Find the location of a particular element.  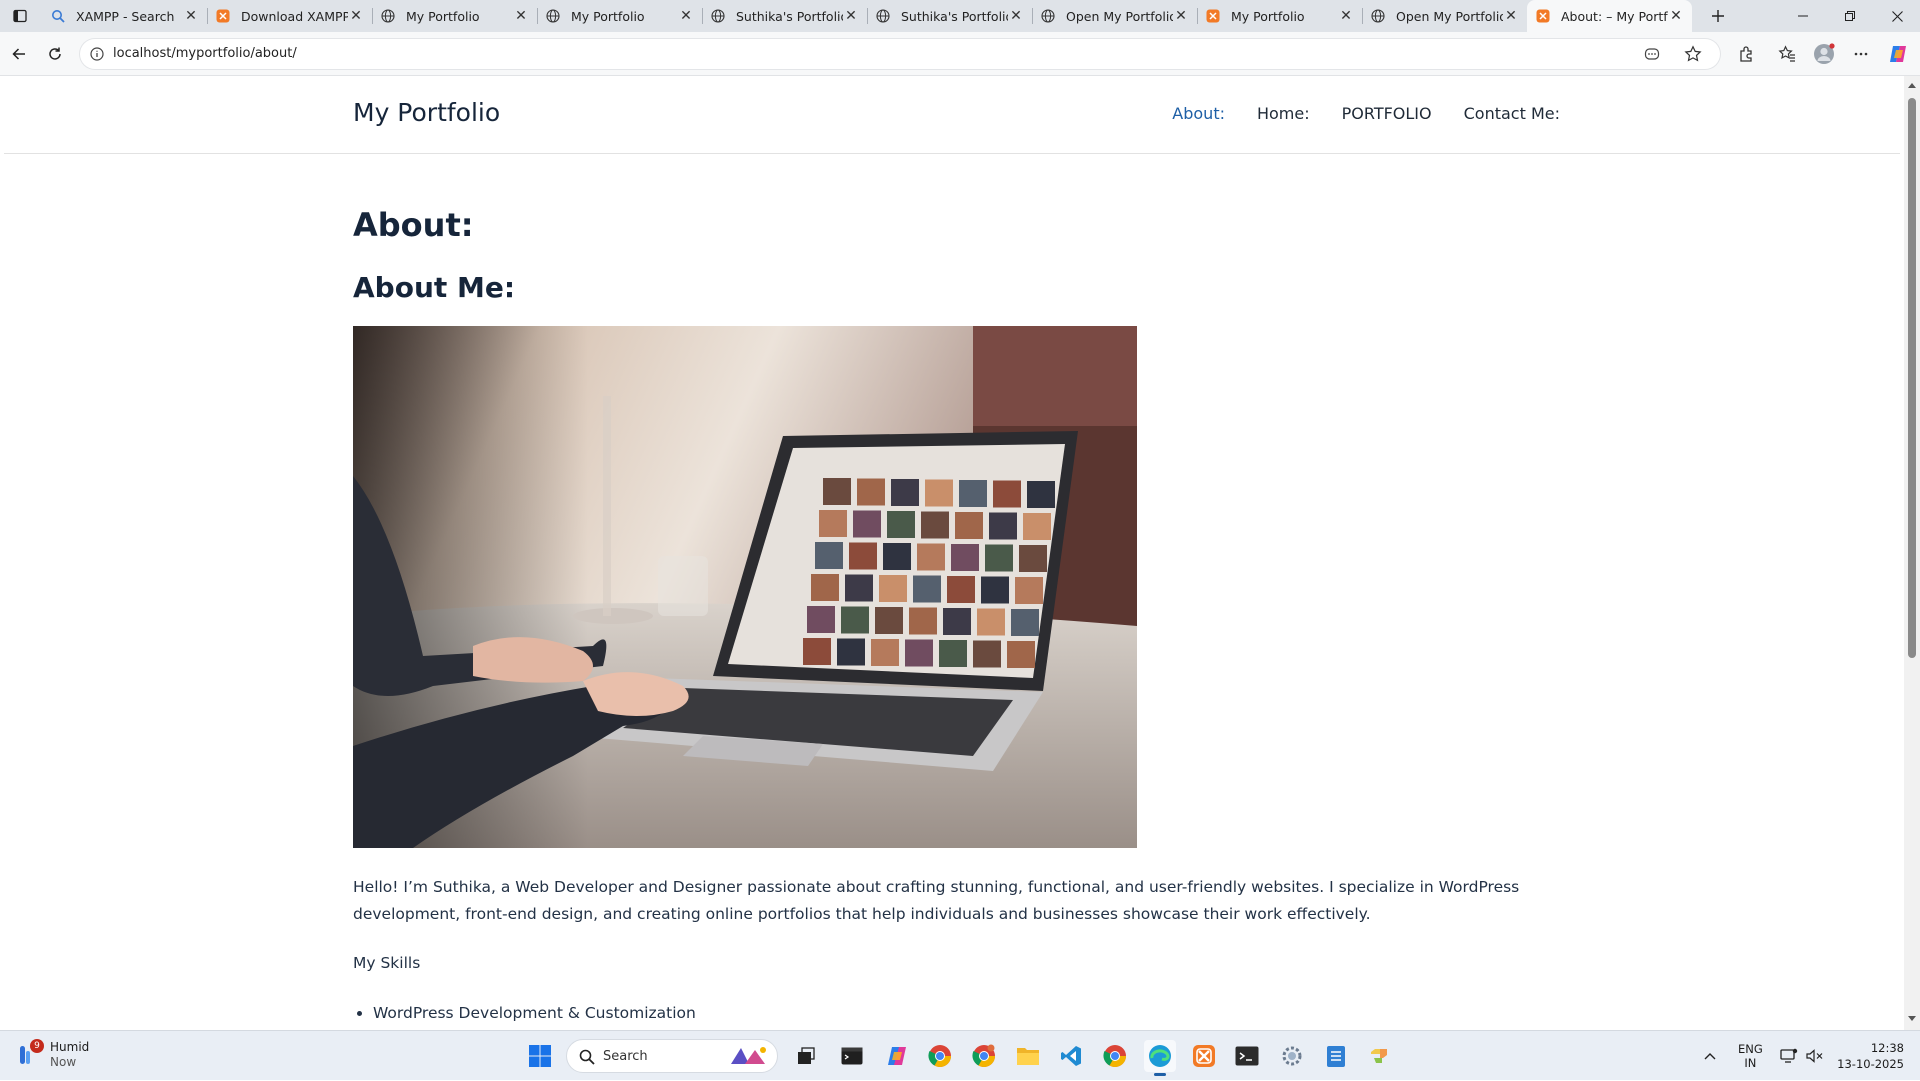

taskbar-copilot-app is located at coordinates (897, 1056).